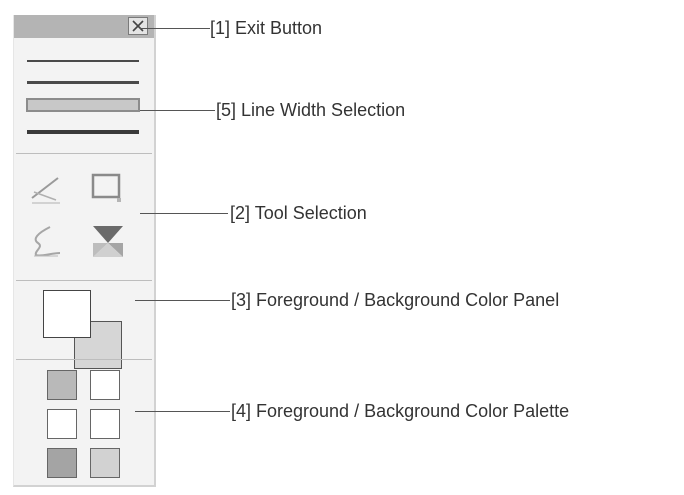  Describe the element at coordinates (175, 28) in the screenshot. I see `exit-leader-line` at that location.